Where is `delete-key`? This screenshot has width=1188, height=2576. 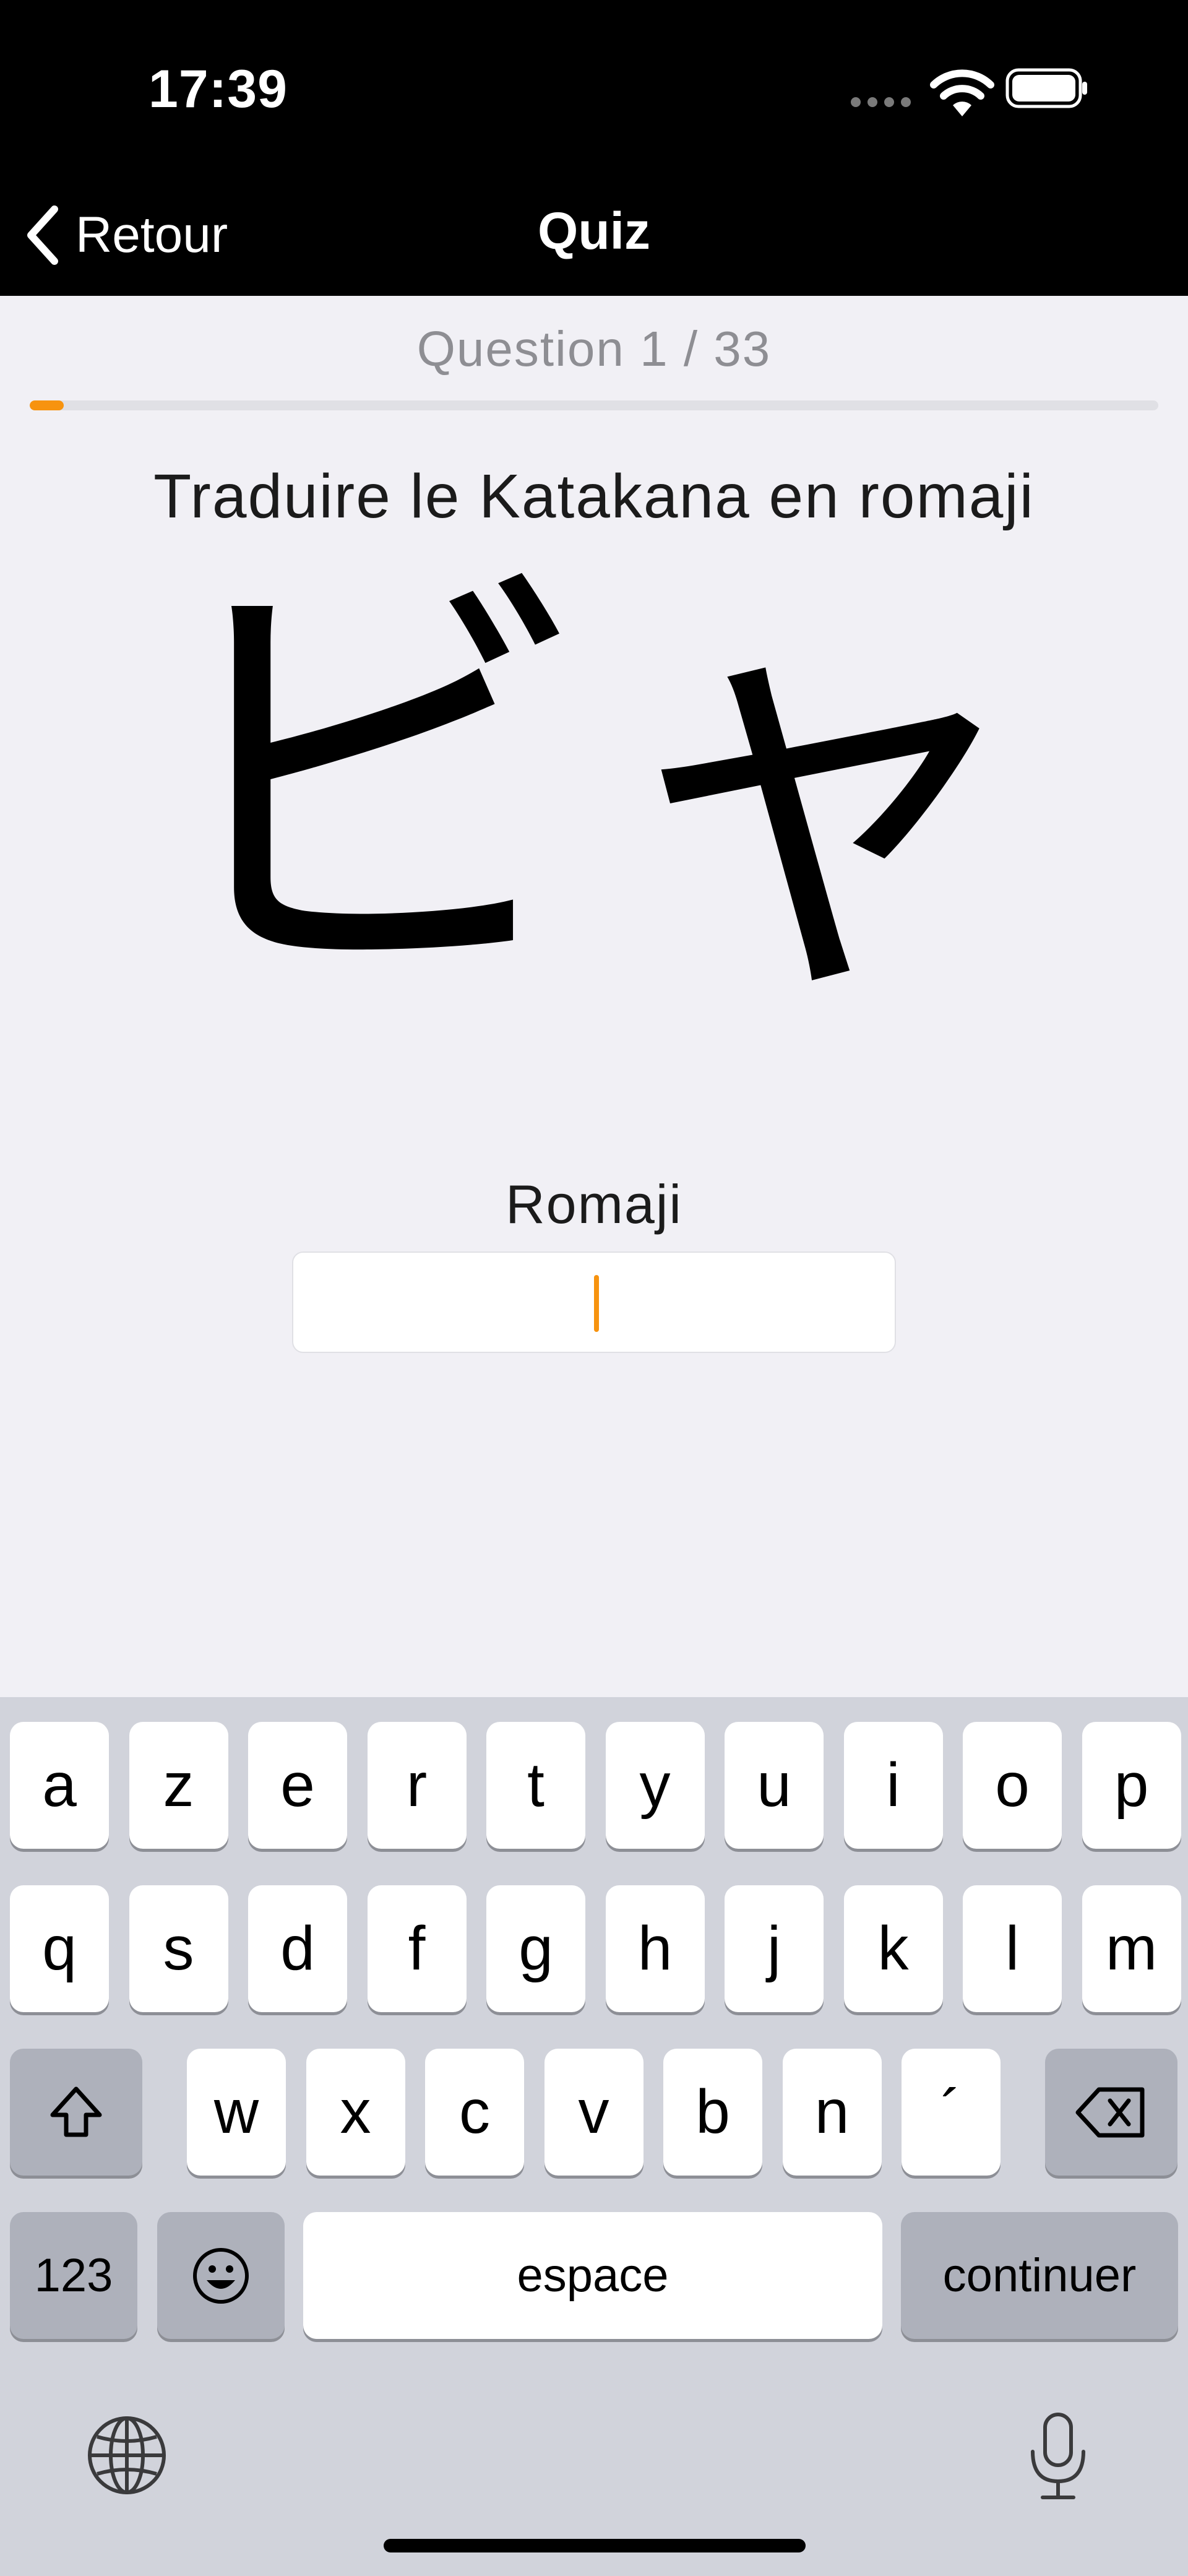
delete-key is located at coordinates (1111, 2112).